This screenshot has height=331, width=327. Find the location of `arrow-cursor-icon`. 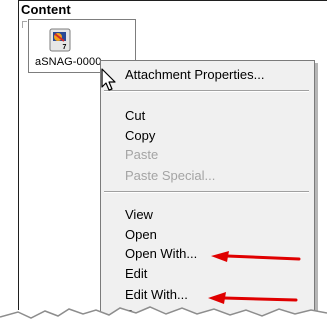

arrow-cursor-icon is located at coordinates (108, 79).